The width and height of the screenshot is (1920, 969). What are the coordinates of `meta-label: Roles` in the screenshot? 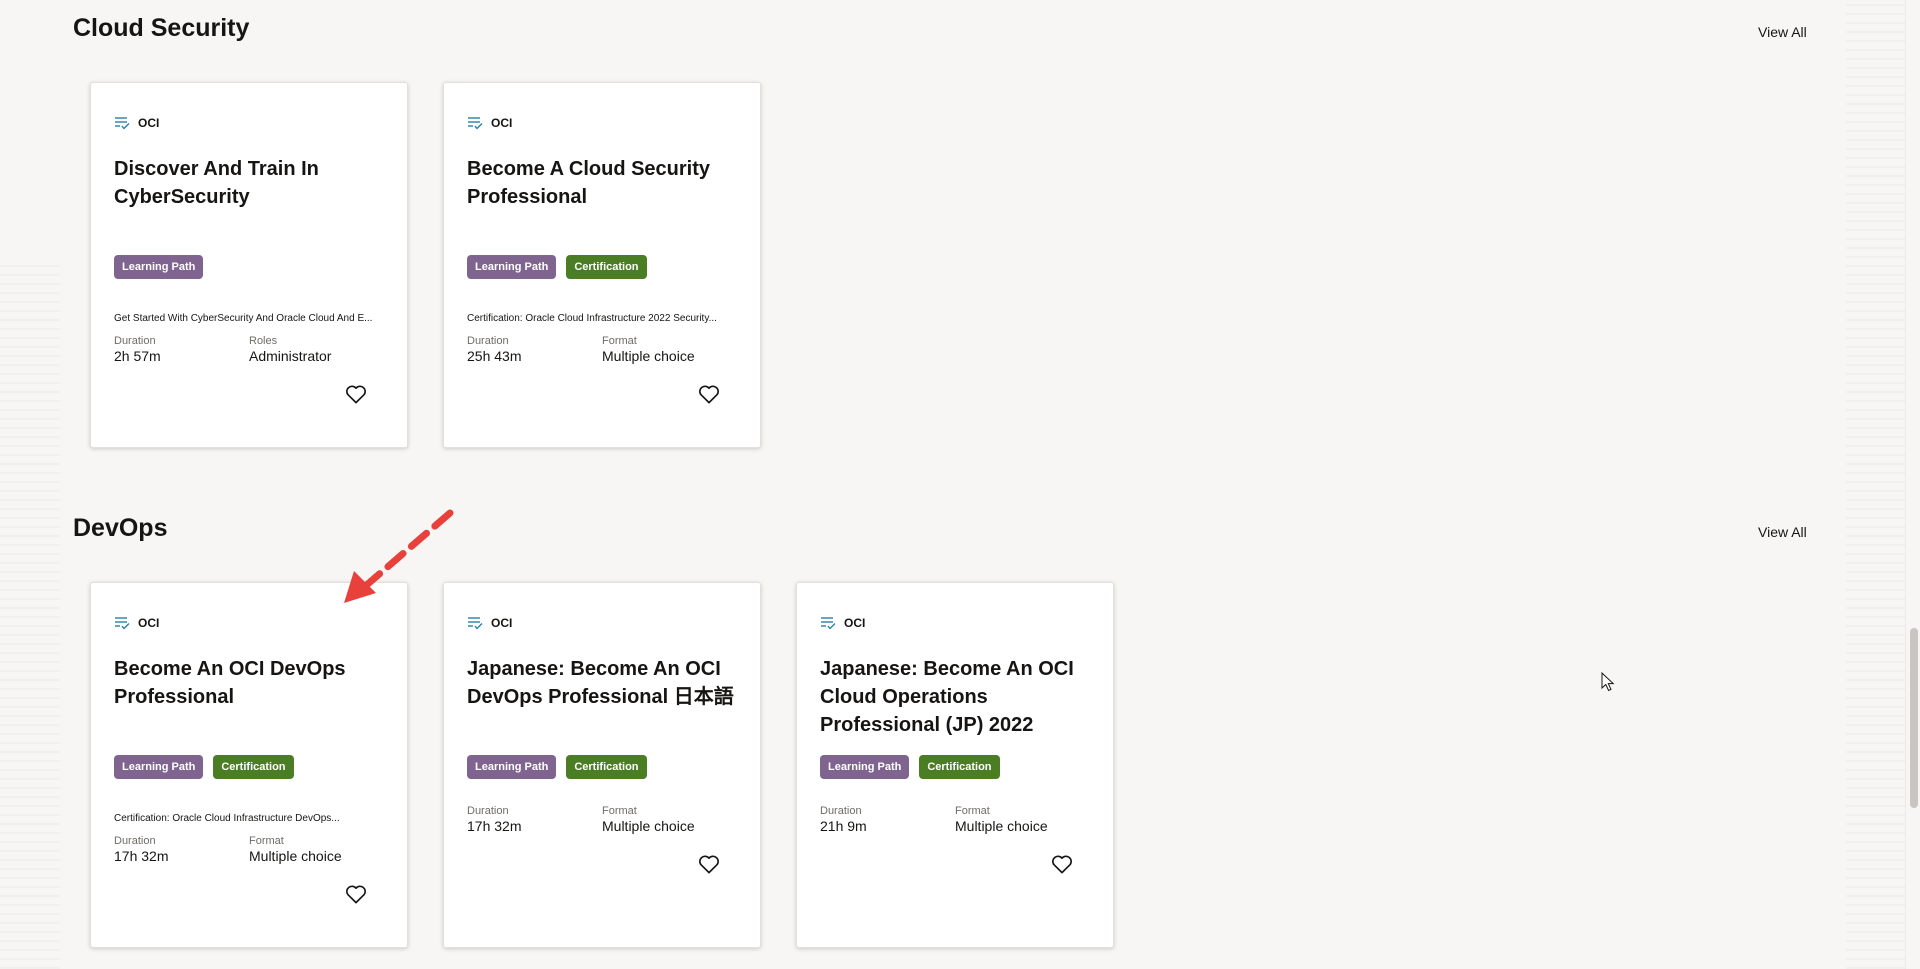 It's located at (263, 341).